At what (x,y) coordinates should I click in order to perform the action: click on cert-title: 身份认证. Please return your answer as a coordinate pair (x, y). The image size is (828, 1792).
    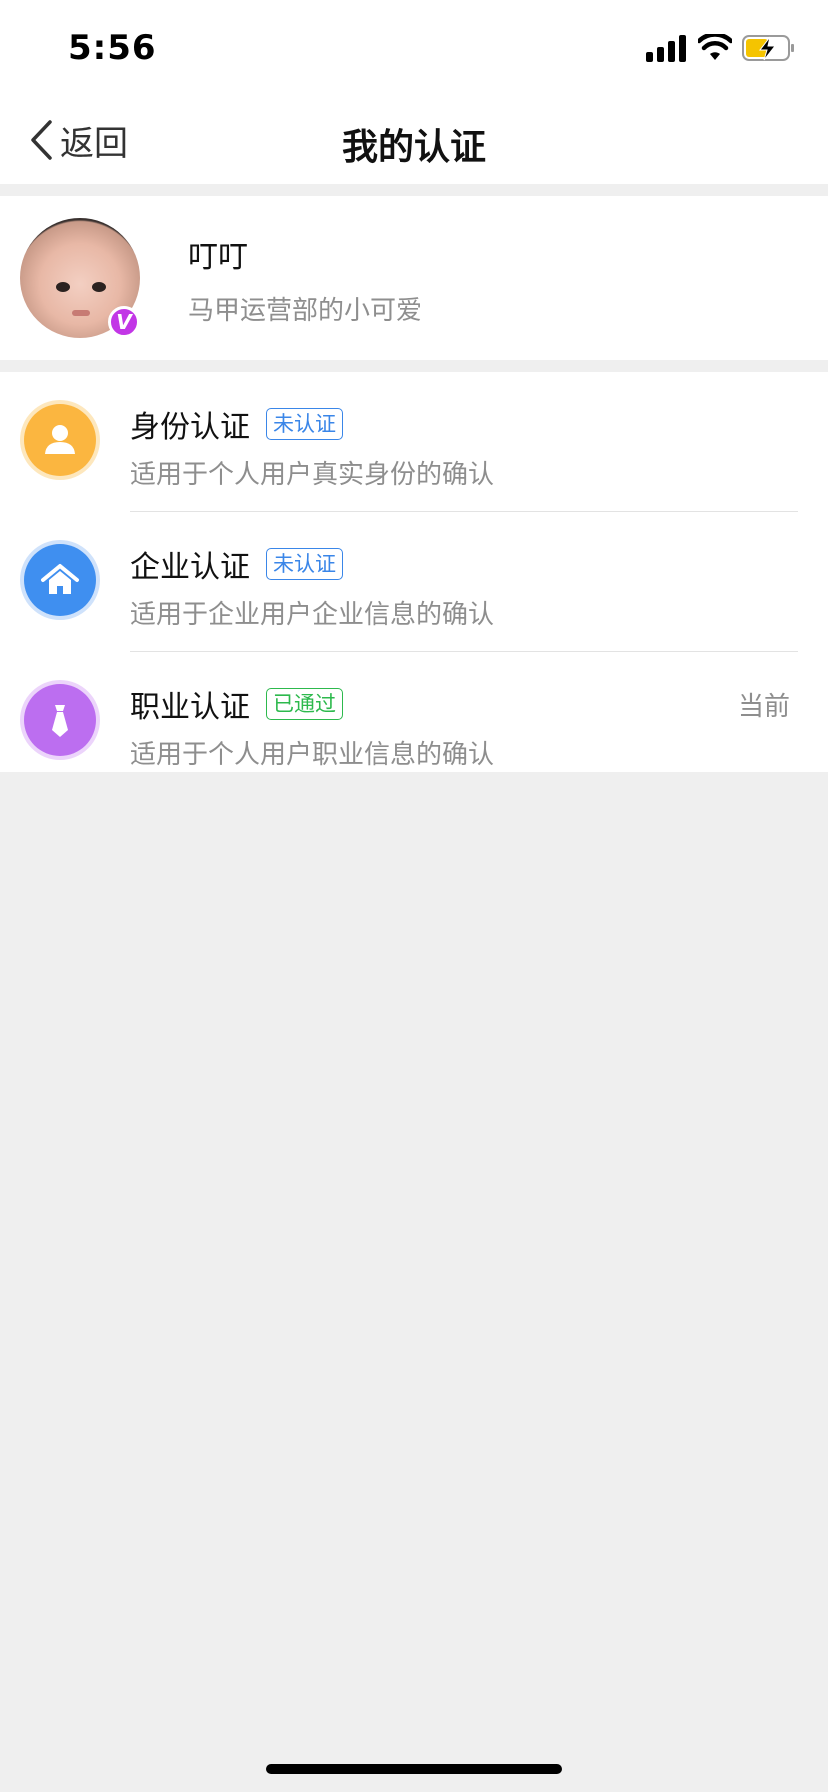
    Looking at the image, I should click on (190, 427).